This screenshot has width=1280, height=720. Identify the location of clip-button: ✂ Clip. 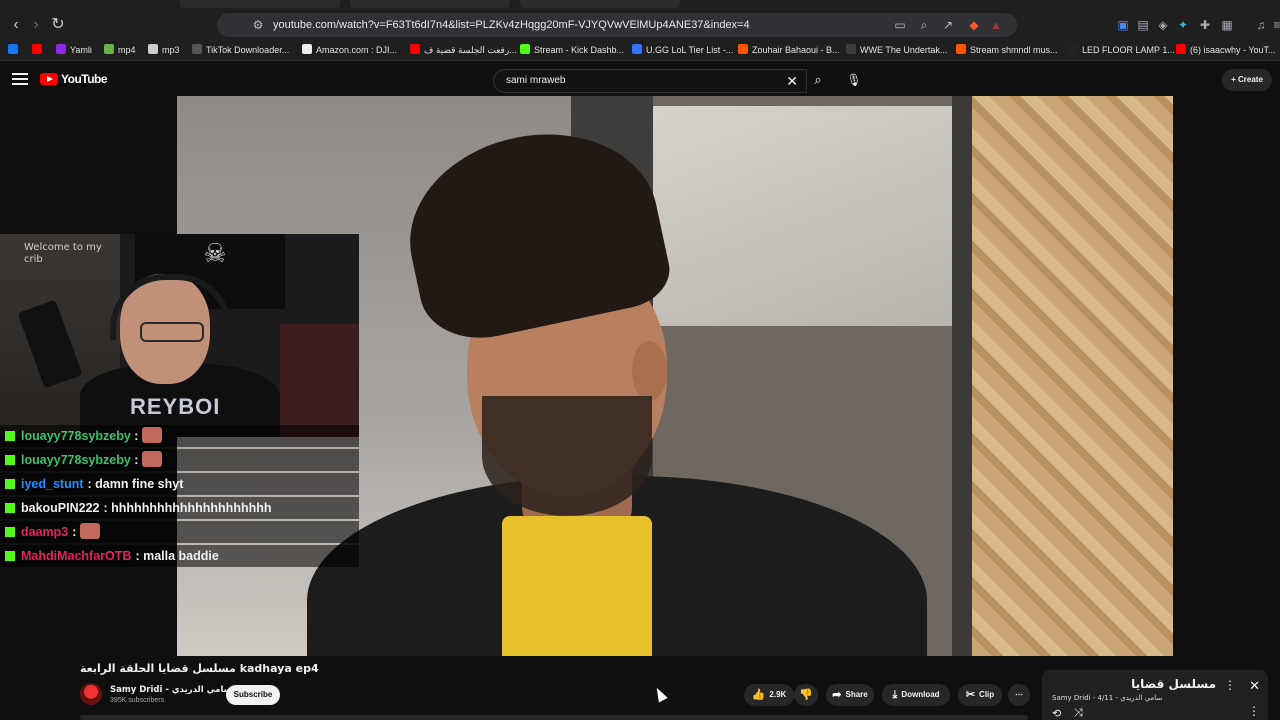
(980, 695).